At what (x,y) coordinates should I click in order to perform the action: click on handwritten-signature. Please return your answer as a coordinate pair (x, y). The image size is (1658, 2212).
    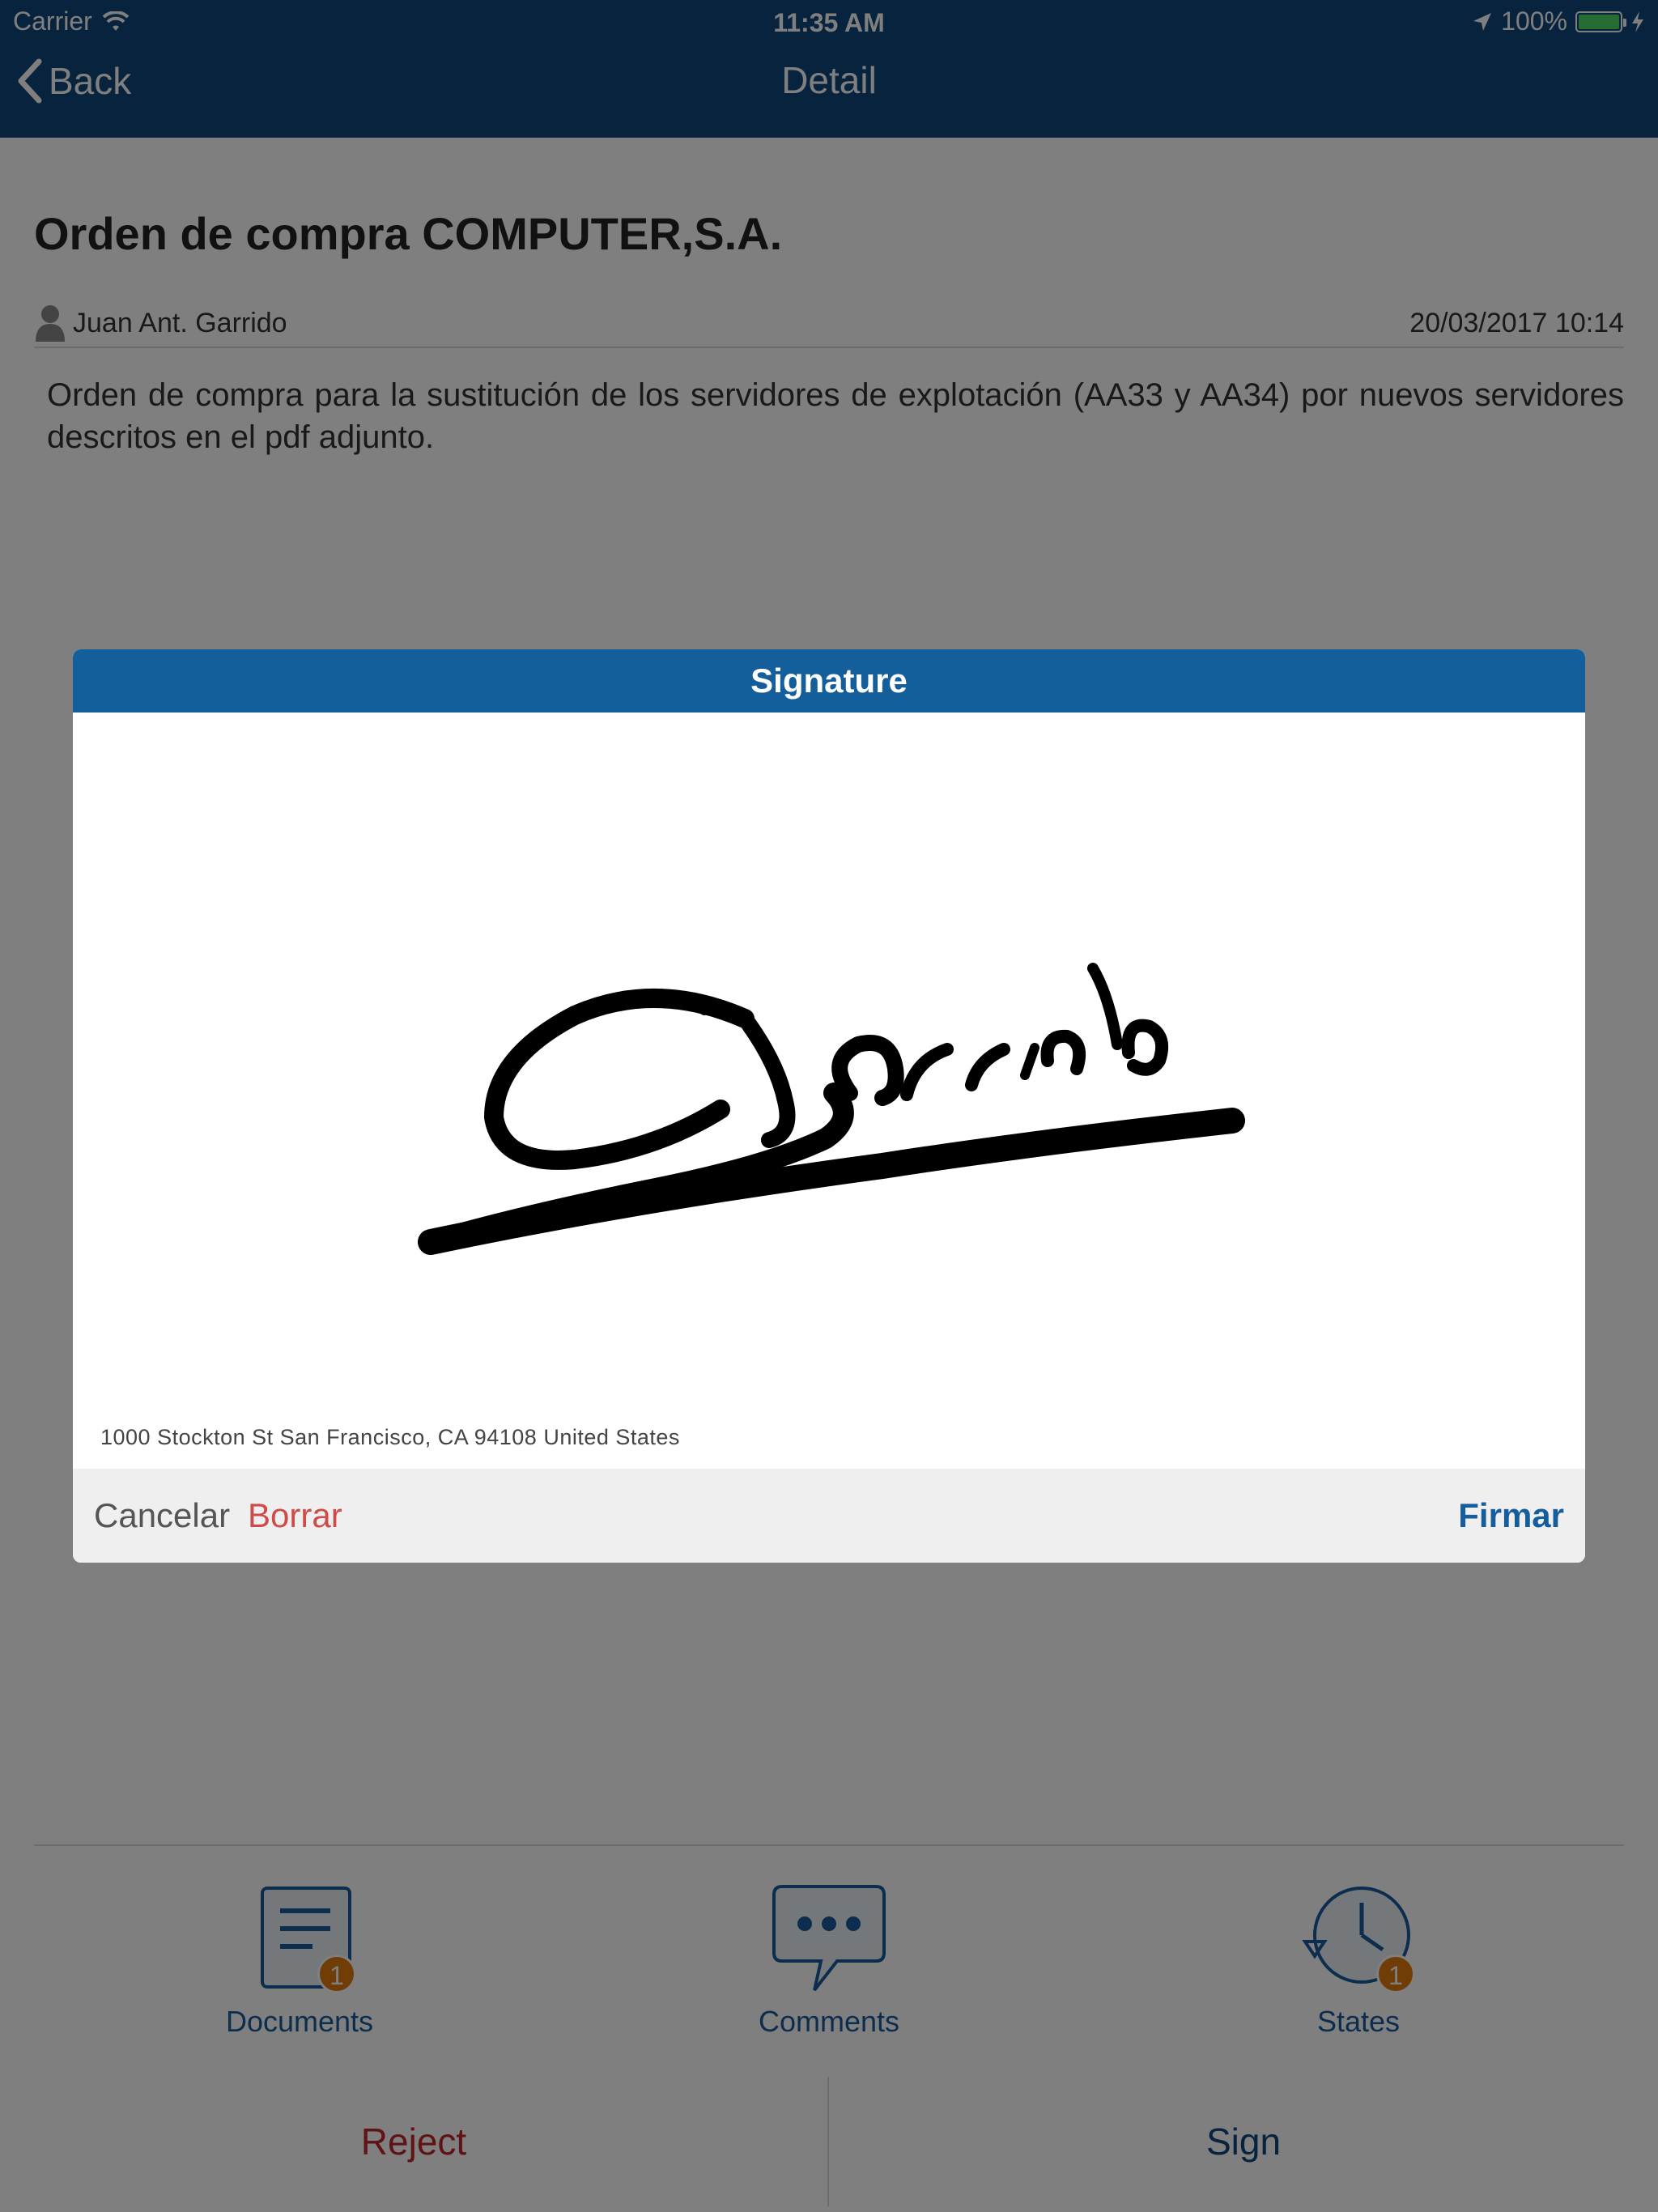
    Looking at the image, I should click on (831, 1109).